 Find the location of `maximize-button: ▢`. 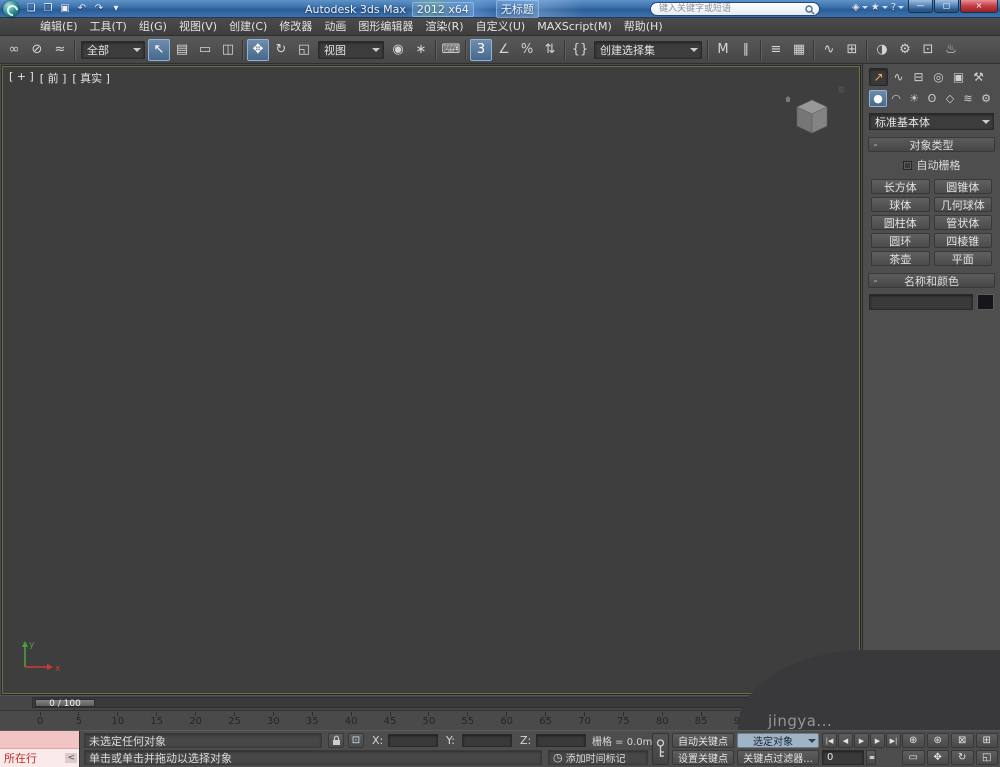

maximize-button: ▢ is located at coordinates (946, 6).